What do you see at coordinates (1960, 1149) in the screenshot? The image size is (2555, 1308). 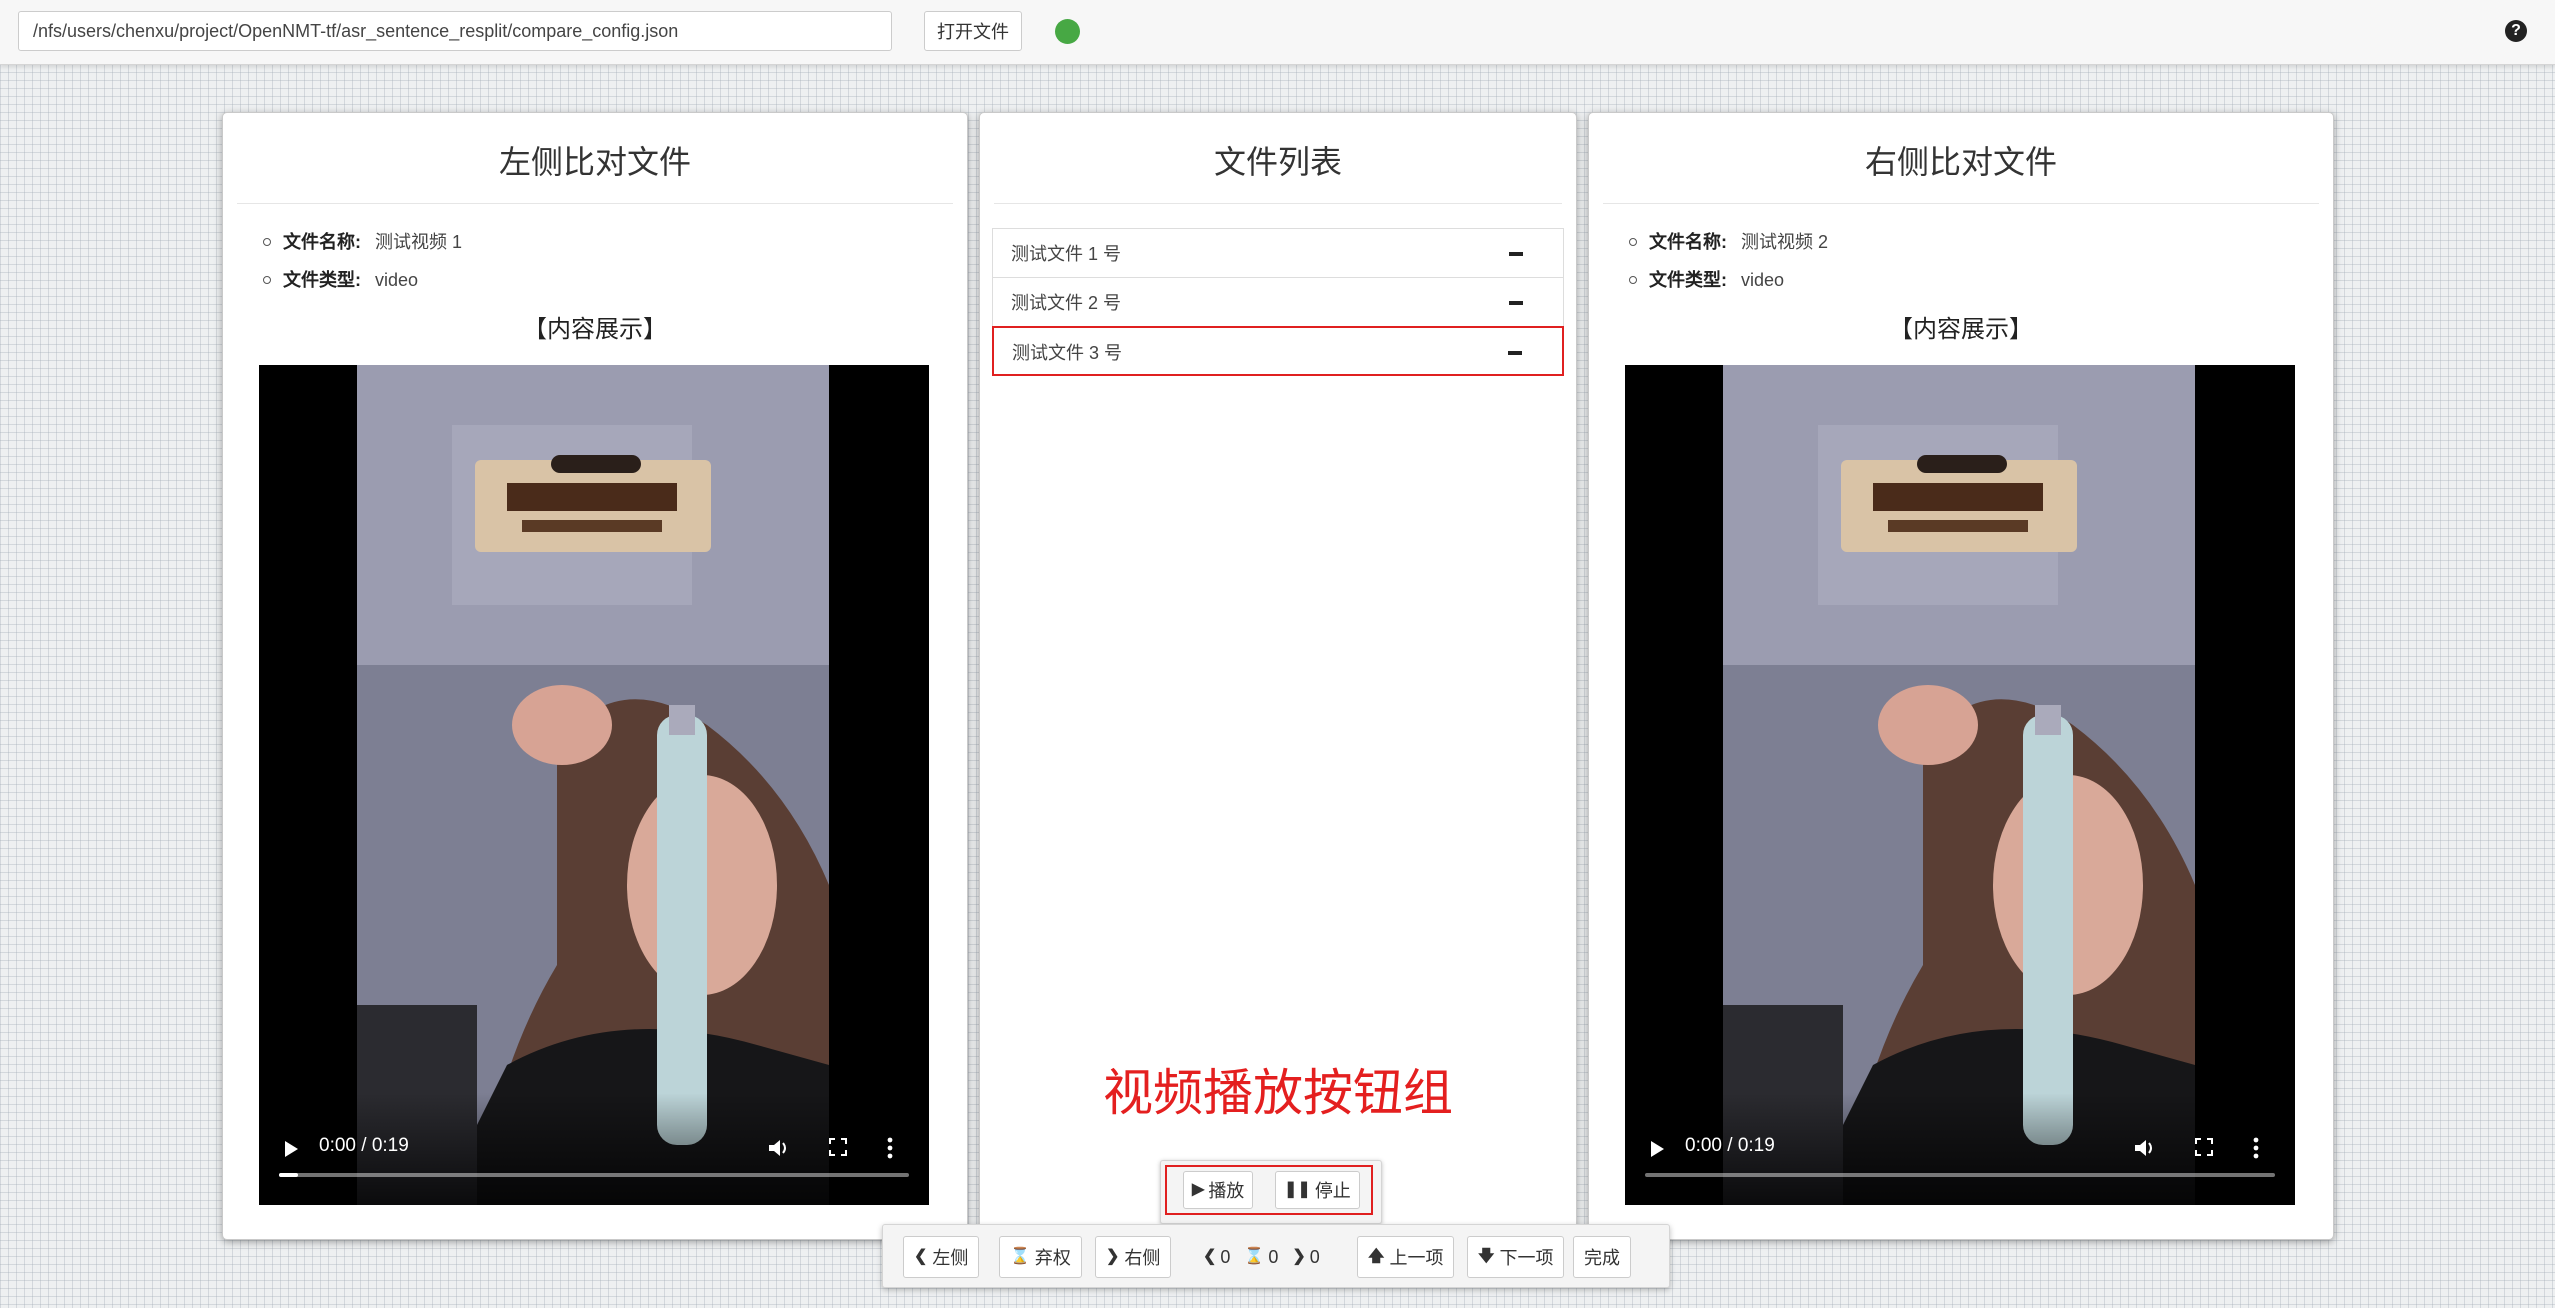 I see `right-video-controls: 0:00 / 0:19` at bounding box center [1960, 1149].